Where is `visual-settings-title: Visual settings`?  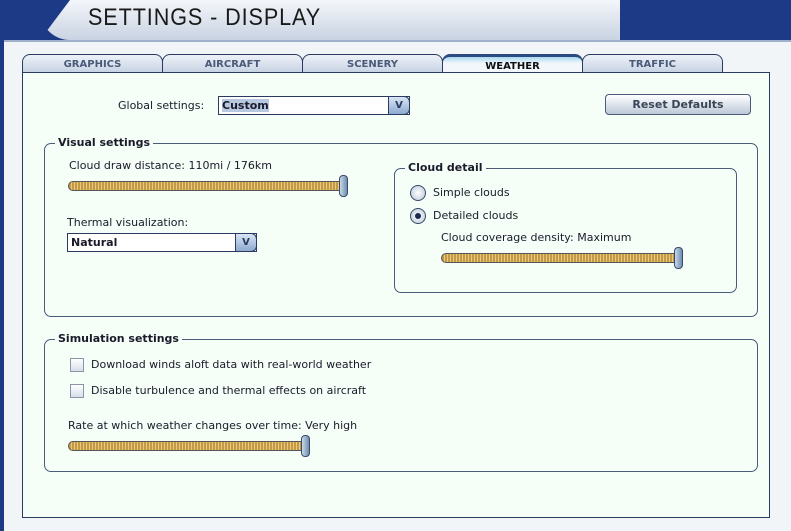
visual-settings-title: Visual settings is located at coordinates (104, 142).